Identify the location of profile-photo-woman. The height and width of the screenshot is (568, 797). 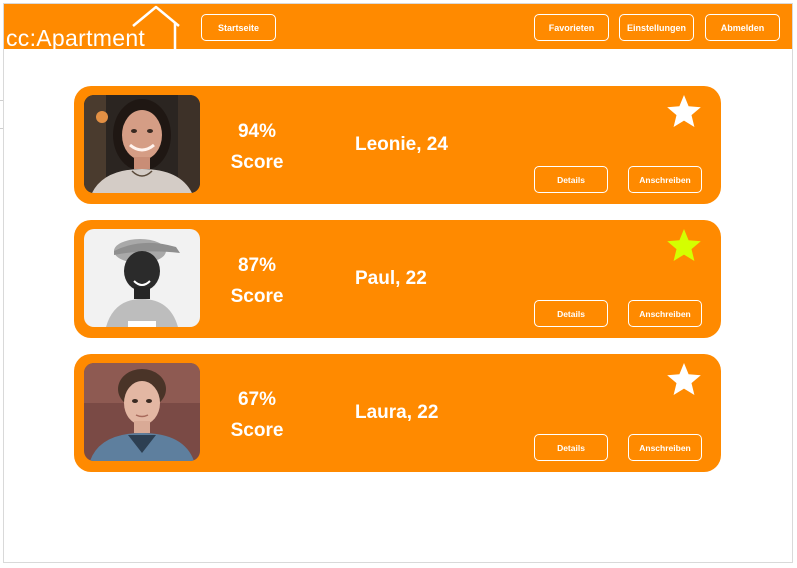
(142, 144).